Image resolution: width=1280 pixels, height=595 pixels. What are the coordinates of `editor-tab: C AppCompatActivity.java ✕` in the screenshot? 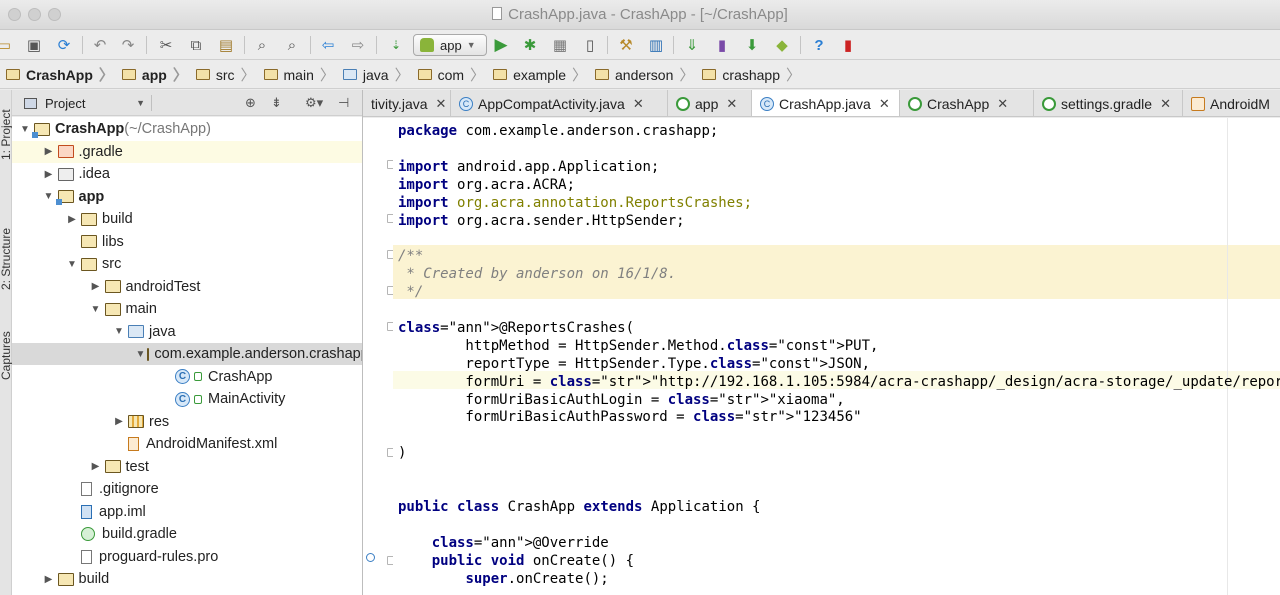 It's located at (559, 103).